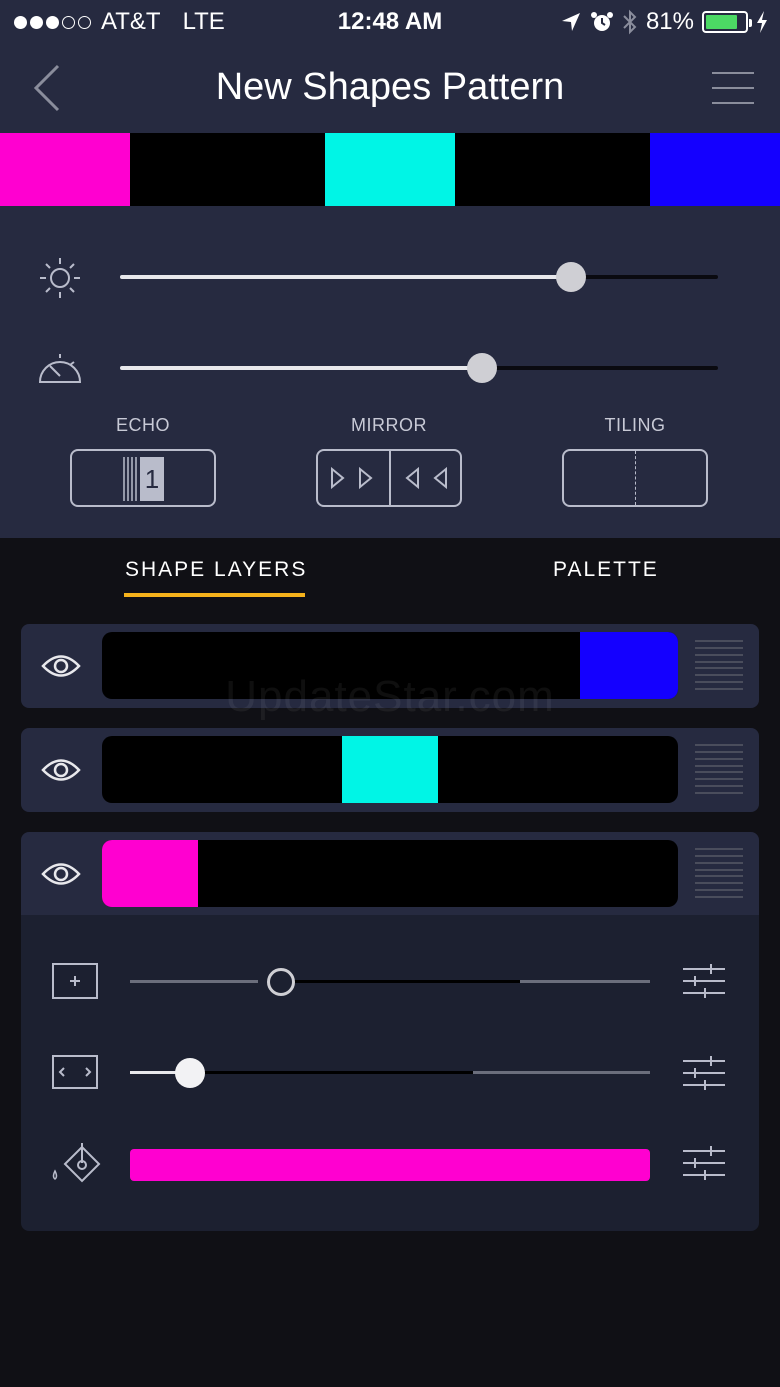 This screenshot has width=780, height=1387. What do you see at coordinates (346, 277) in the screenshot?
I see `brightness-track-filled` at bounding box center [346, 277].